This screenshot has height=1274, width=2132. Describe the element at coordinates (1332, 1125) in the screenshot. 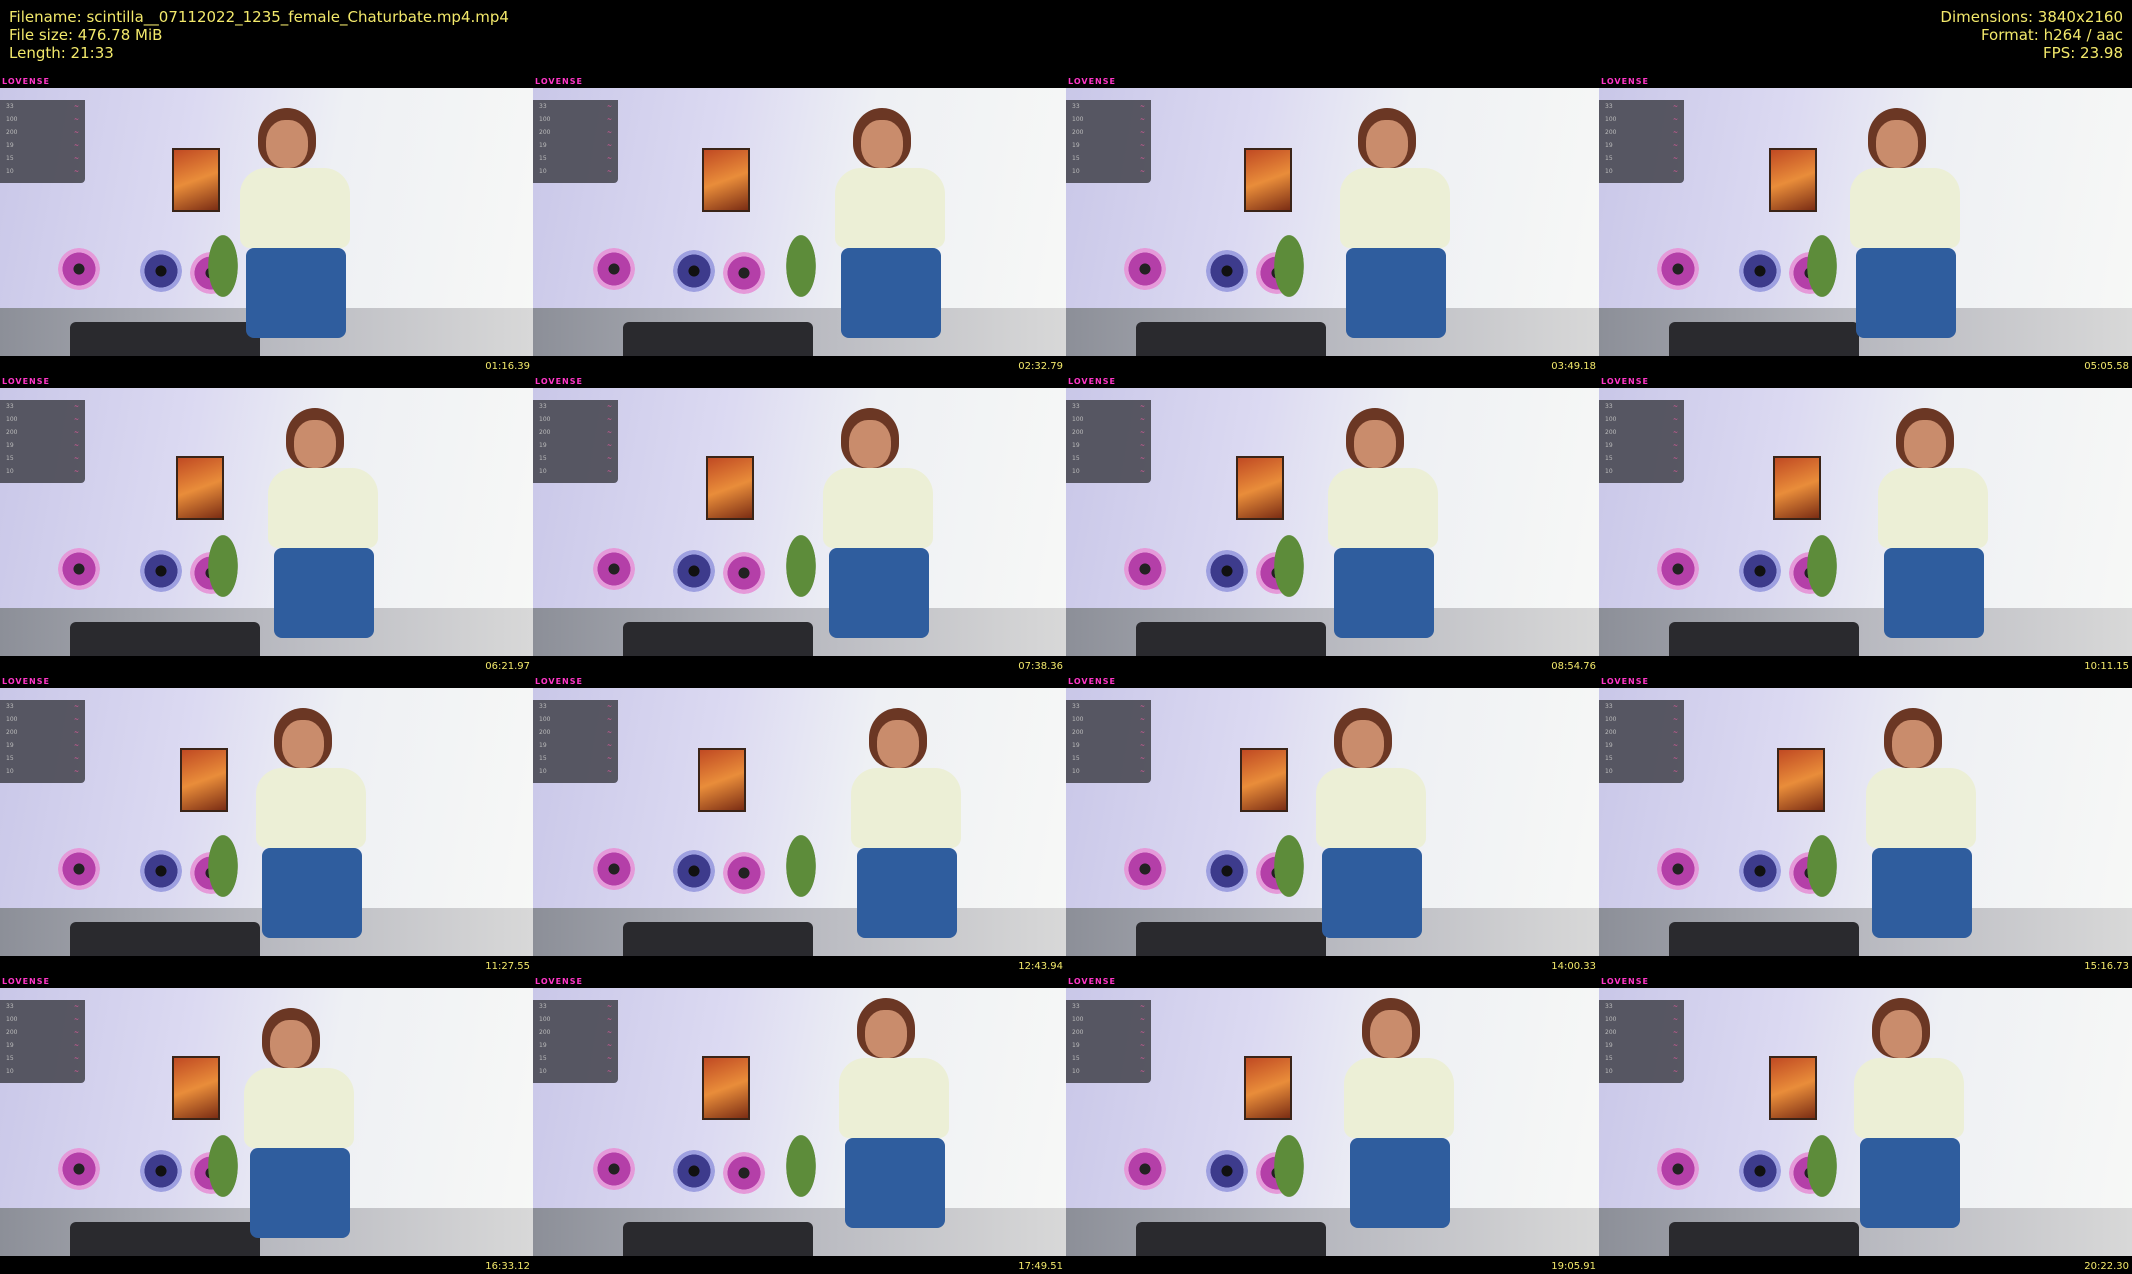

I see `thumbnail: 33 ~100 ~200 ~19 ~15 ~10 ~ LOVENSE 19:05.91` at that location.